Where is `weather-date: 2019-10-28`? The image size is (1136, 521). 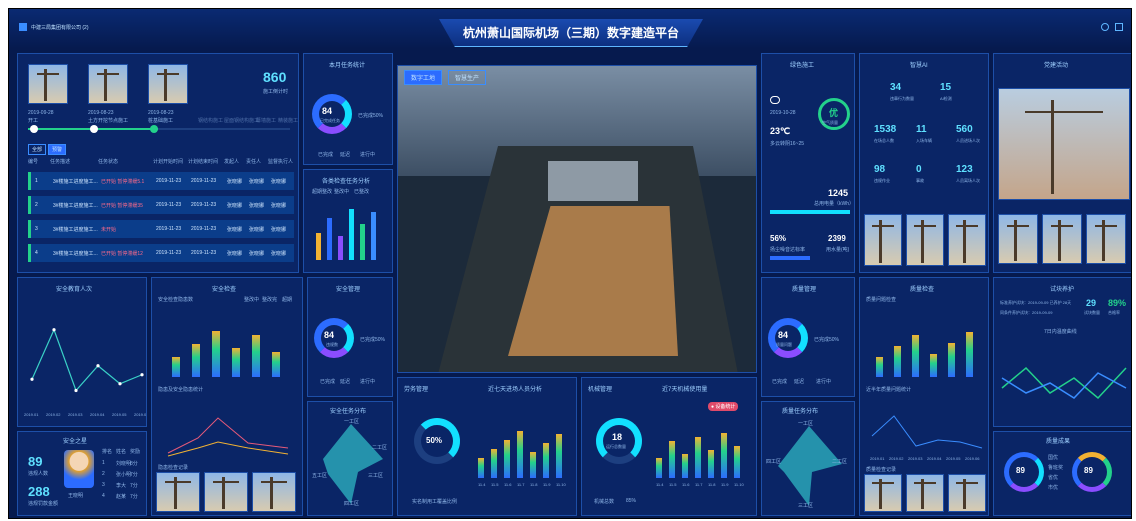
weather-date: 2019-10-28 is located at coordinates (783, 113).